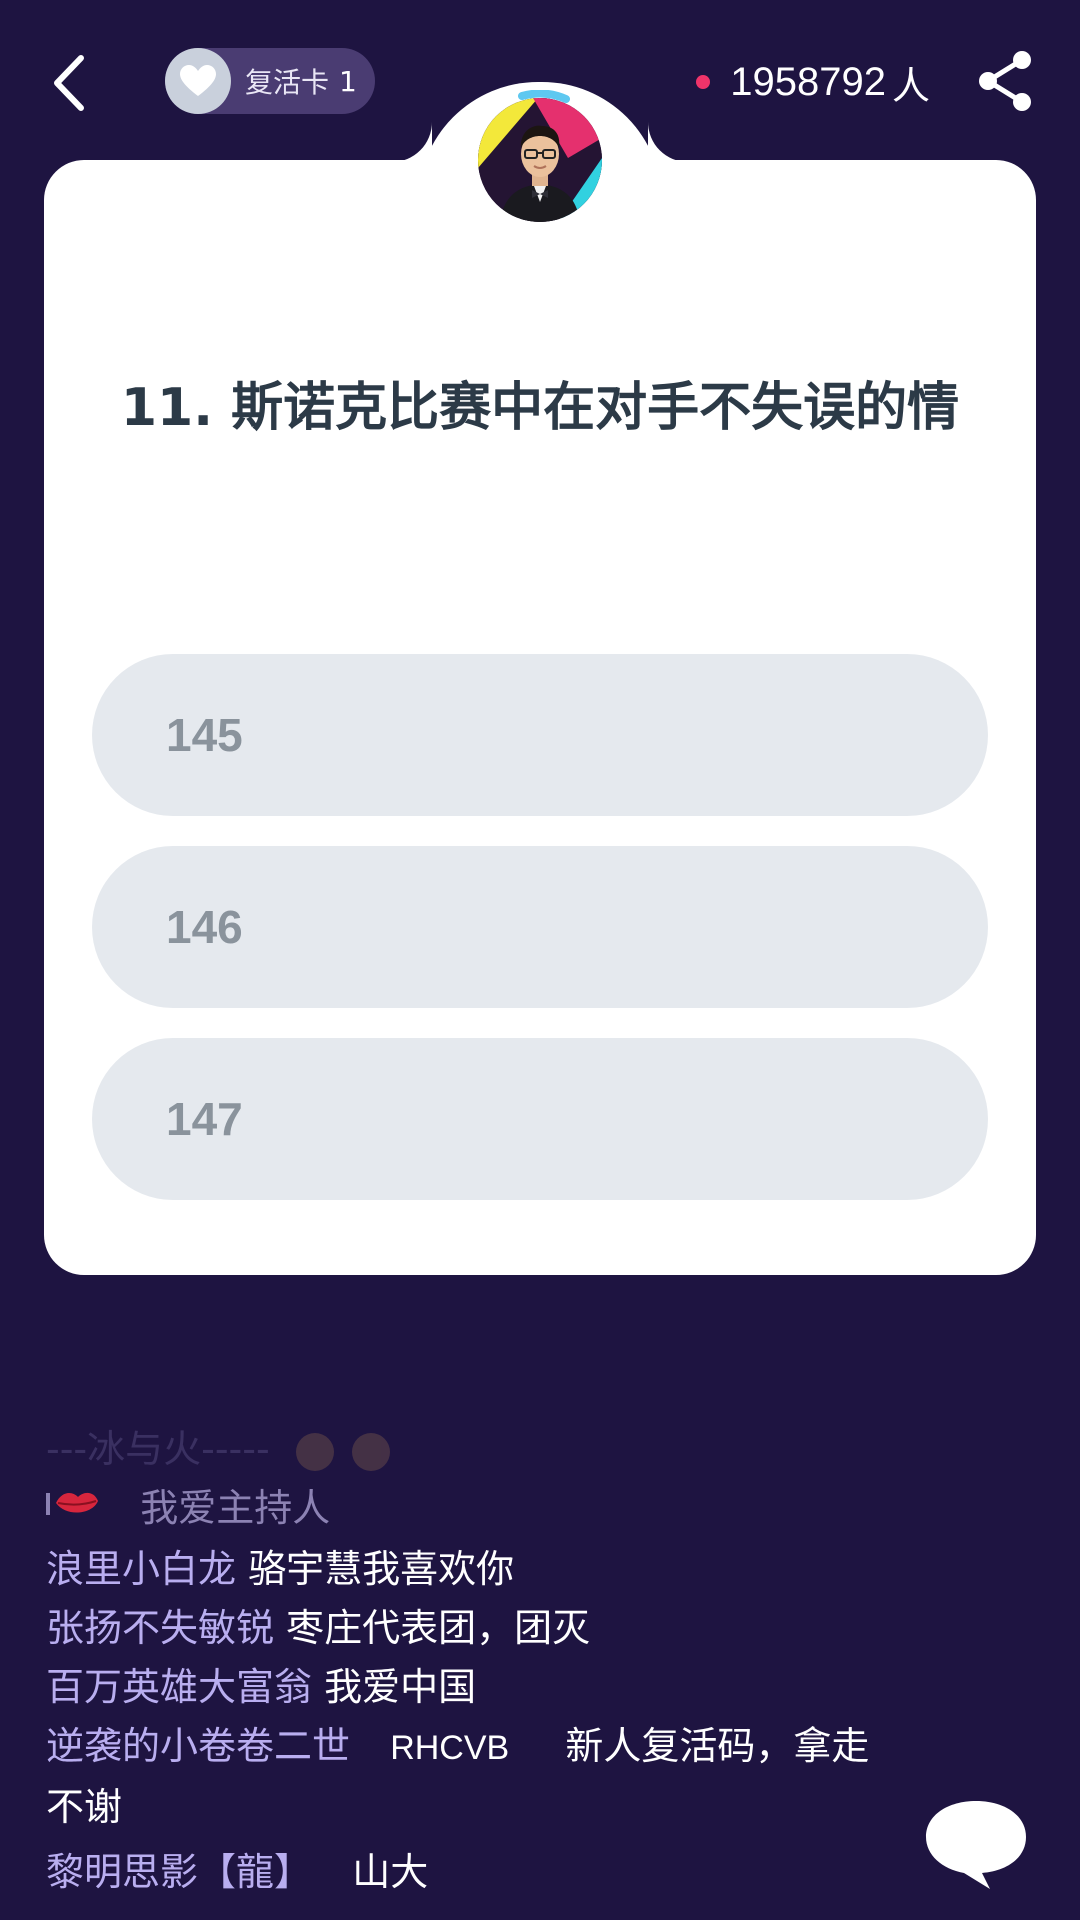 This screenshot has width=1080, height=1920. I want to click on chat-bubble-icon, so click(976, 1845).